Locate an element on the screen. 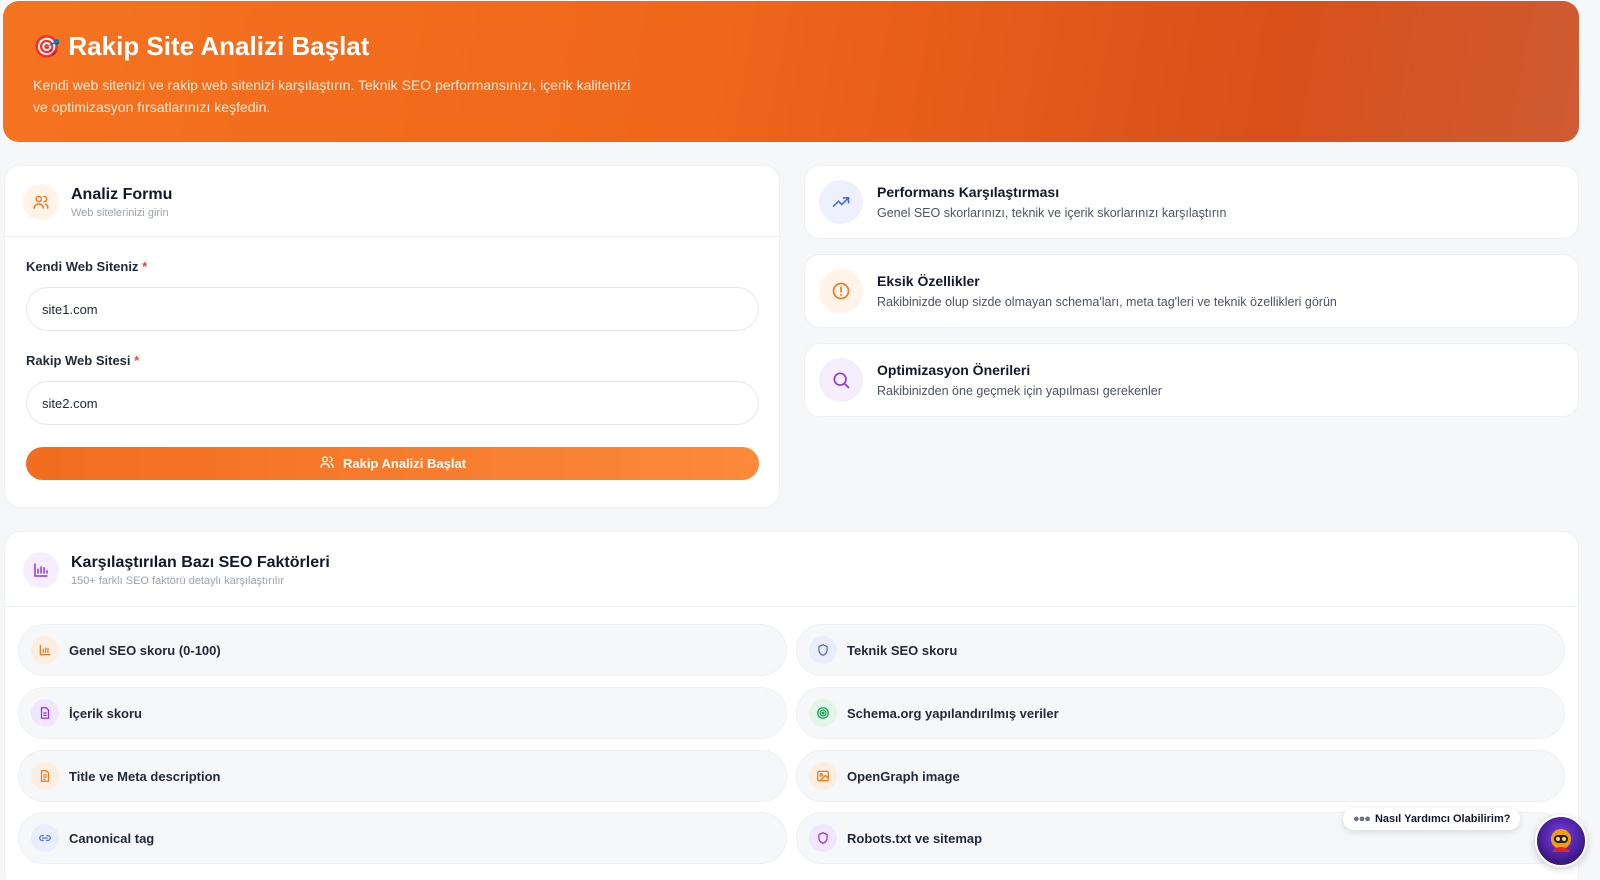  hero-title: Rakip Site Analizi Başlat is located at coordinates (219, 46).